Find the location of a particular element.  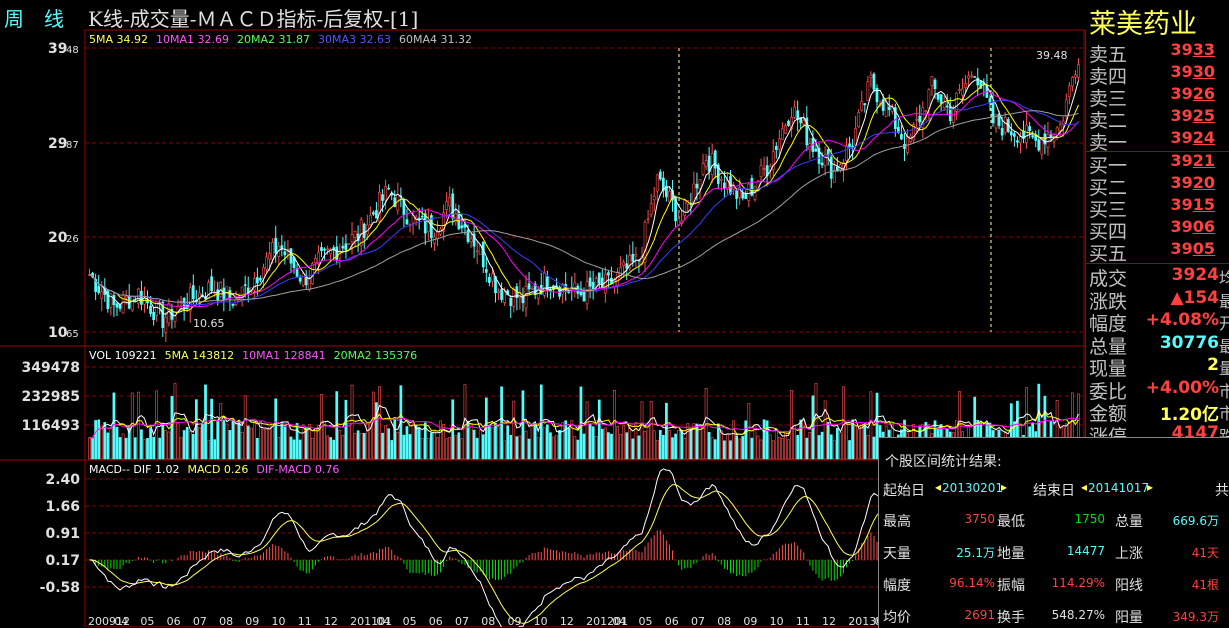

quote-row: 买一 3921 is located at coordinates (1159, 164).